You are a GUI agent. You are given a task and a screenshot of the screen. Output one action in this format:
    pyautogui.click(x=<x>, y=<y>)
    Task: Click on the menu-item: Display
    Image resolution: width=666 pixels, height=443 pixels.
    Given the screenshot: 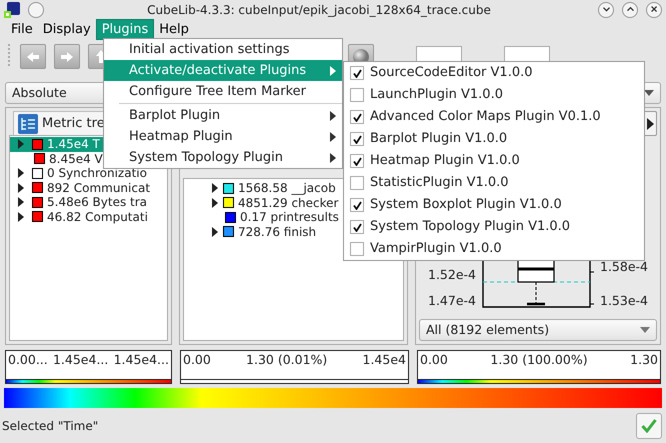 What is the action you would take?
    pyautogui.click(x=67, y=29)
    